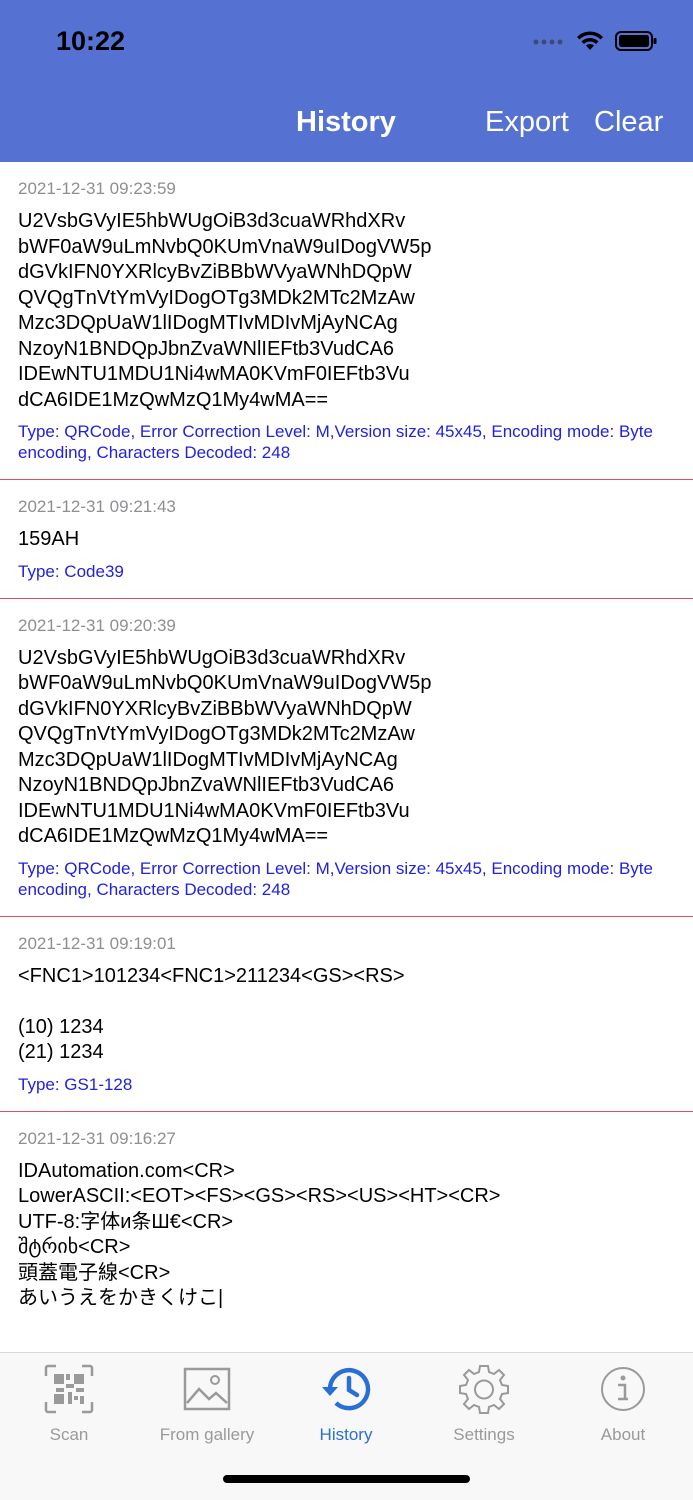 This screenshot has width=693, height=1500. Describe the element at coordinates (346, 1479) in the screenshot. I see `home-indicator` at that location.